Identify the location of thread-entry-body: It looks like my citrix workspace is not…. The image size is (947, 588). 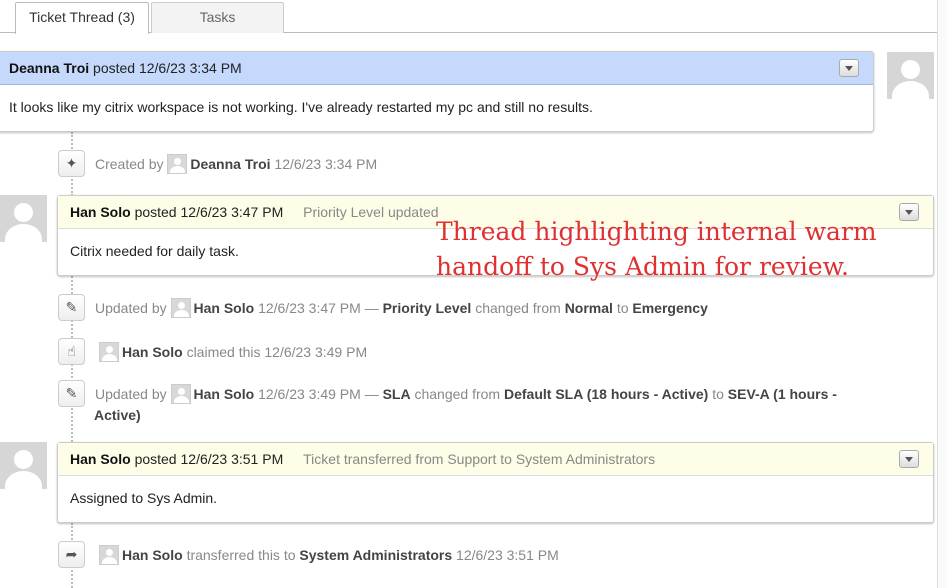
(436, 100).